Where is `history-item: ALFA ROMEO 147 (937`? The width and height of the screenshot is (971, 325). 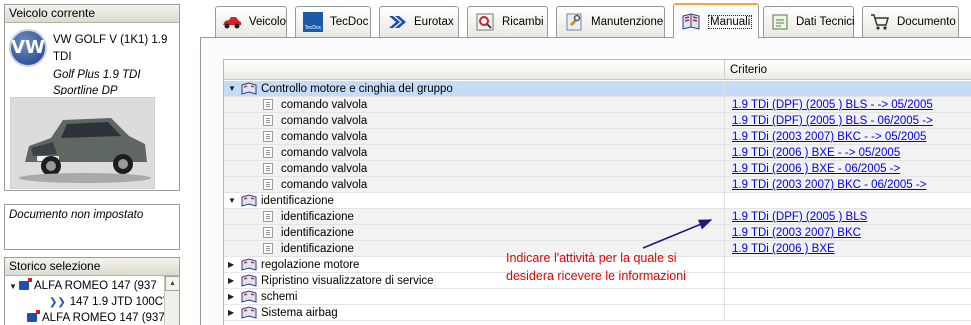
history-item: ALFA ROMEO 147 (937 is located at coordinates (96, 317).